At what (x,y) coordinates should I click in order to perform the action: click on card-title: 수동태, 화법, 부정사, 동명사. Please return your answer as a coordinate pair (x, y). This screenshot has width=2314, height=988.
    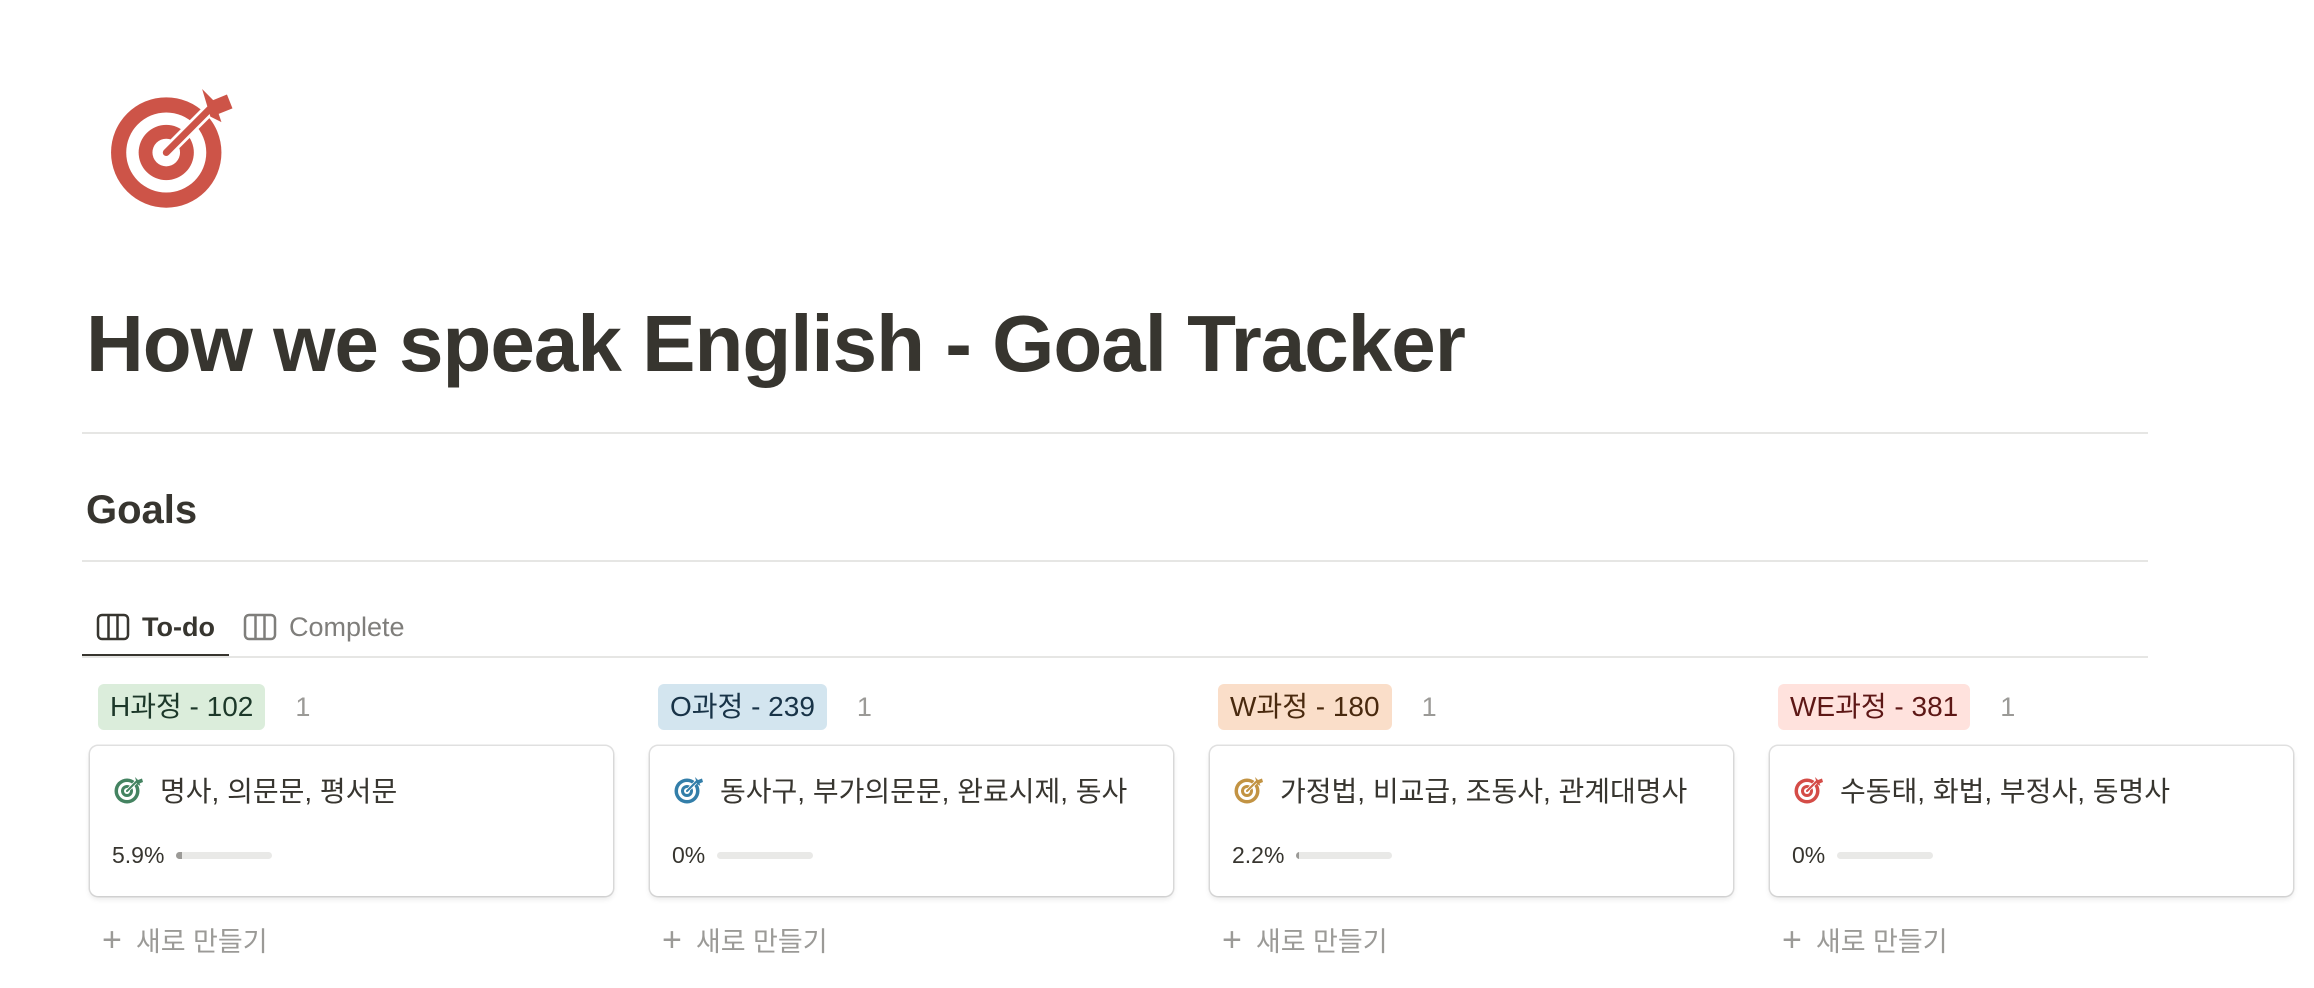
    Looking at the image, I should click on (1981, 790).